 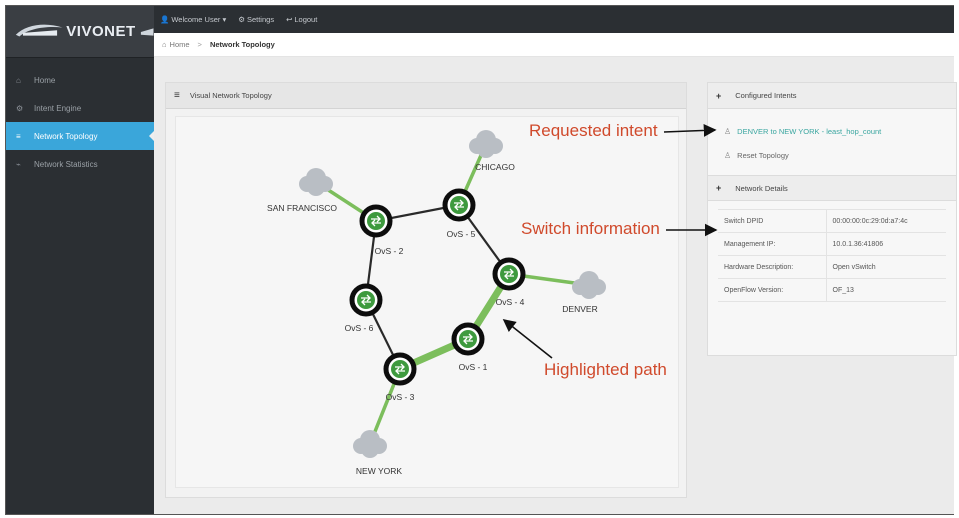 What do you see at coordinates (832, 96) in the screenshot?
I see `intents-panel-header: + Configured Intents` at bounding box center [832, 96].